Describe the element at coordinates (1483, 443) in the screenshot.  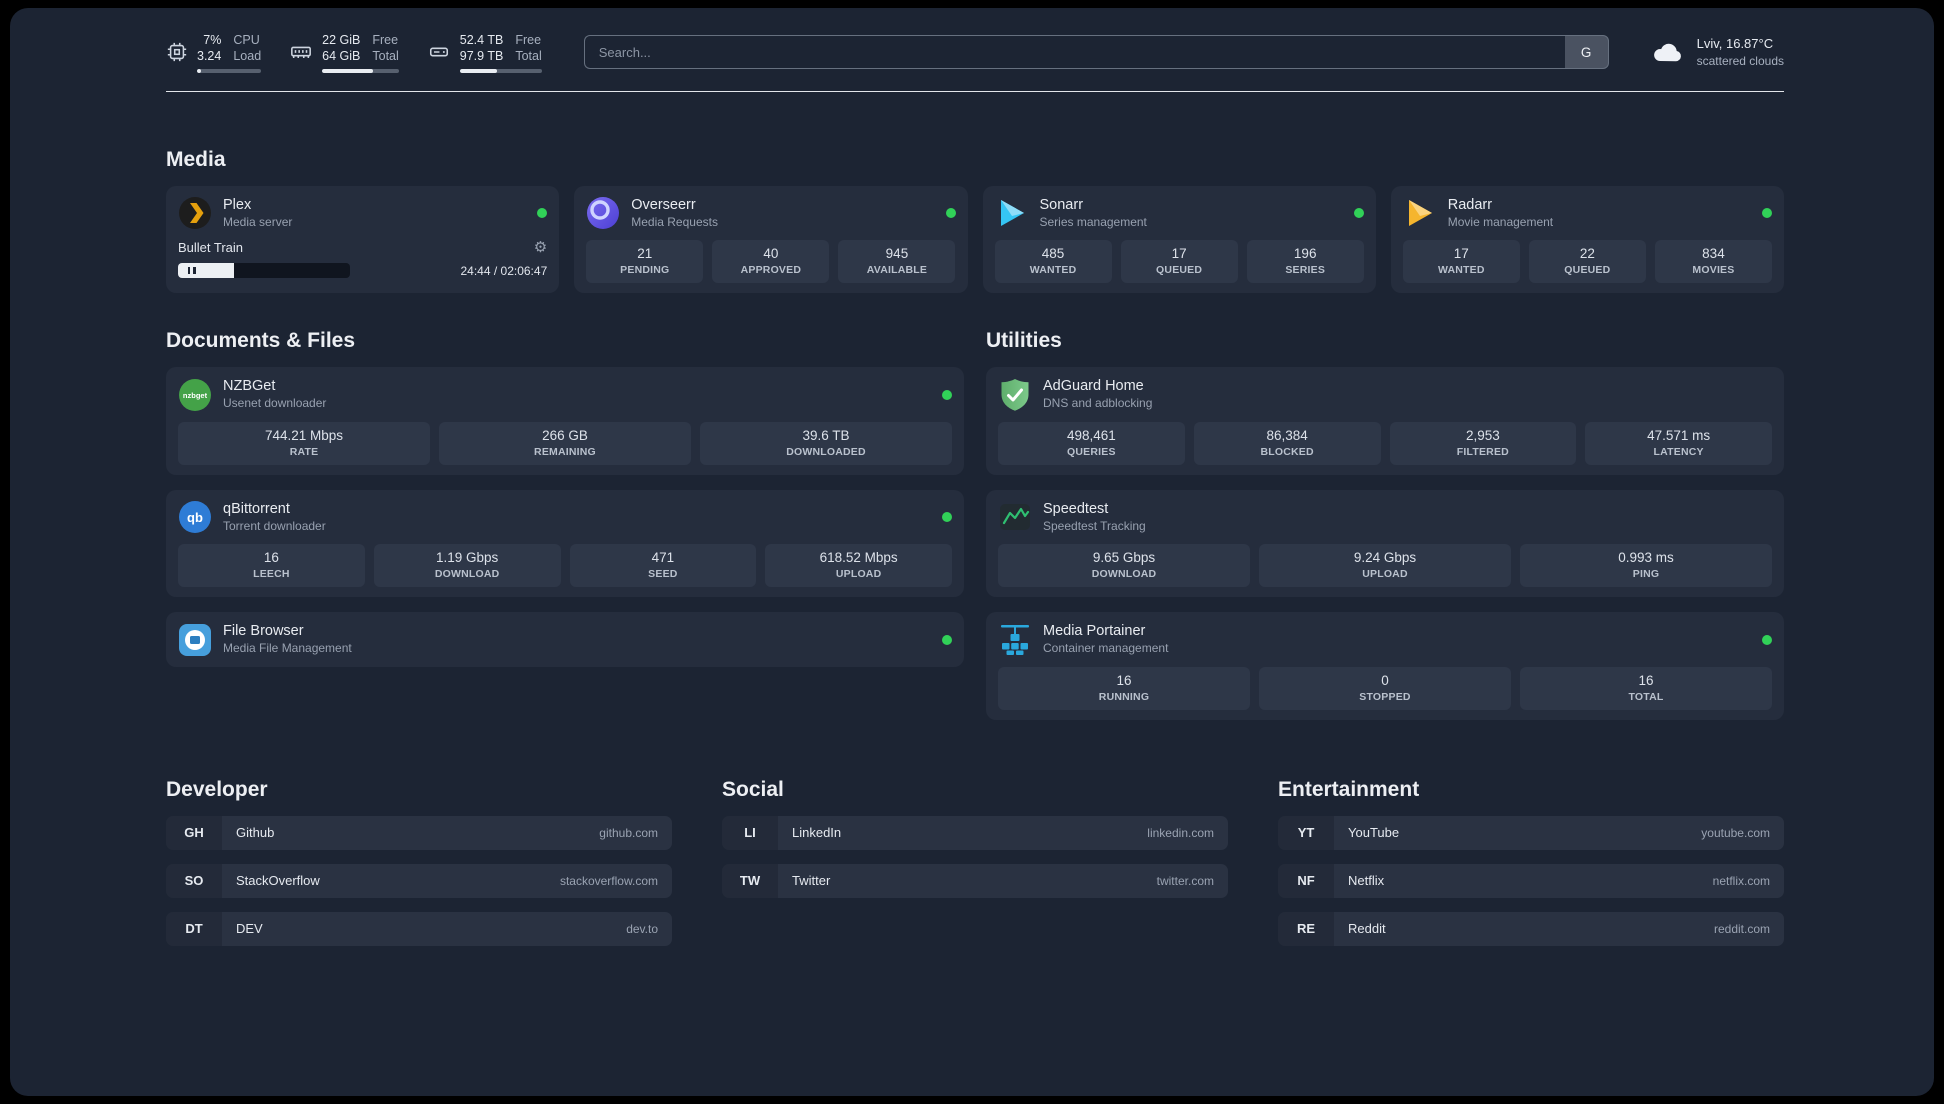
I see `stat-filtered: 2,953 FILTERED` at that location.